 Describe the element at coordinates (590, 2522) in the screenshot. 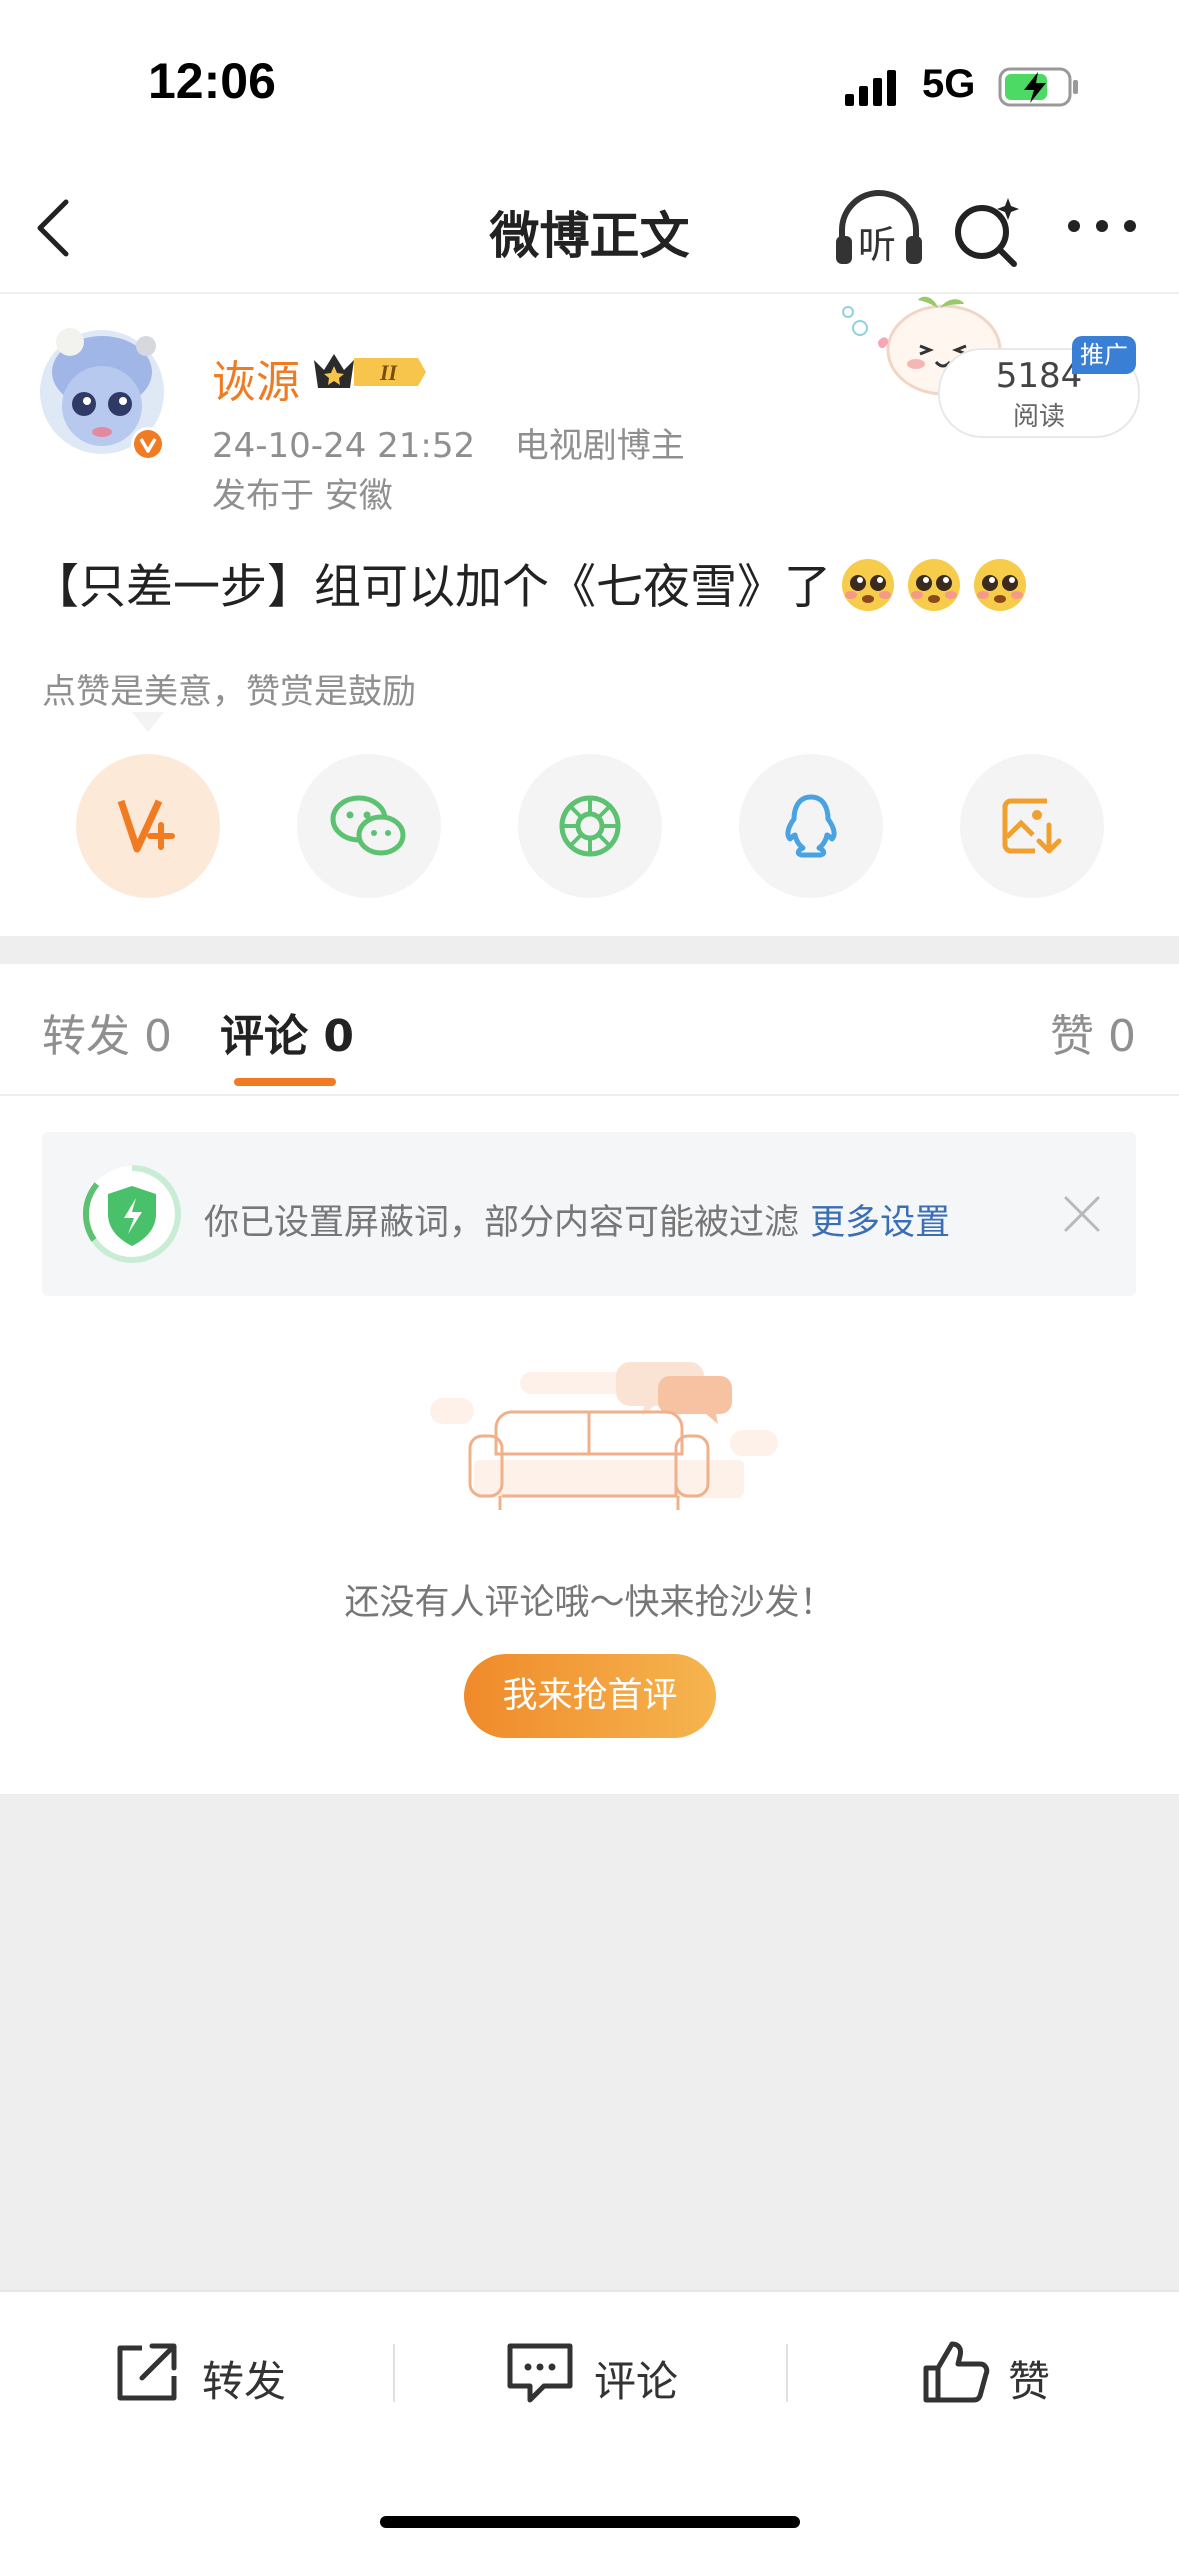

I see `home-indicator` at that location.